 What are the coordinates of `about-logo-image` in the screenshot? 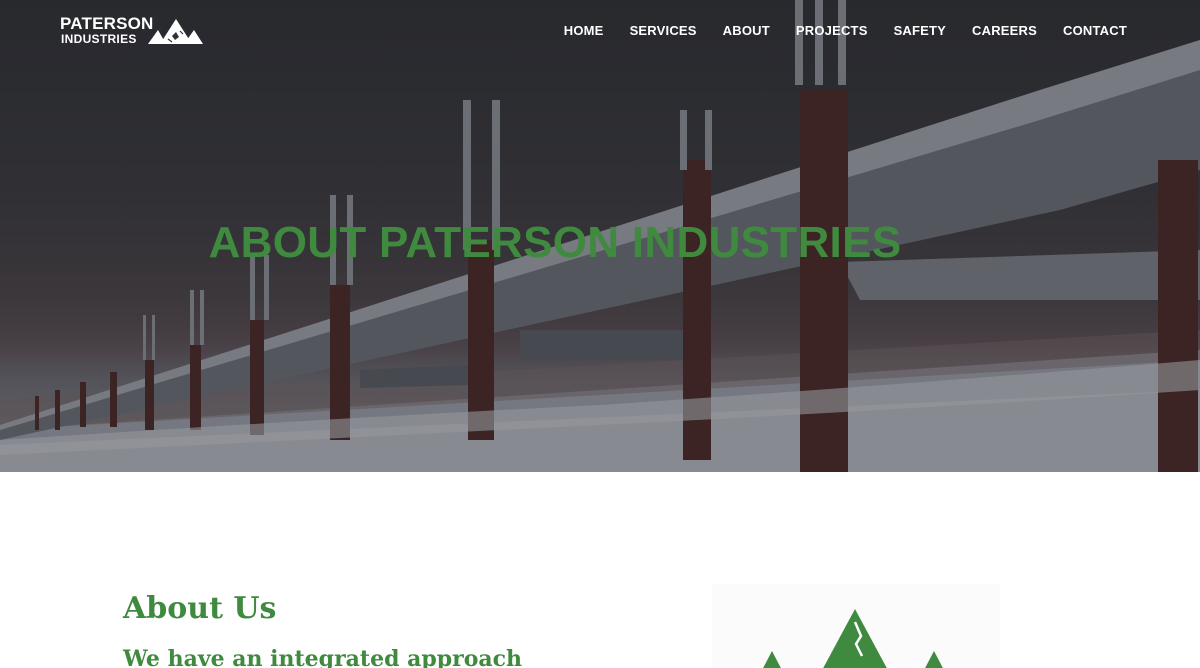 It's located at (856, 626).